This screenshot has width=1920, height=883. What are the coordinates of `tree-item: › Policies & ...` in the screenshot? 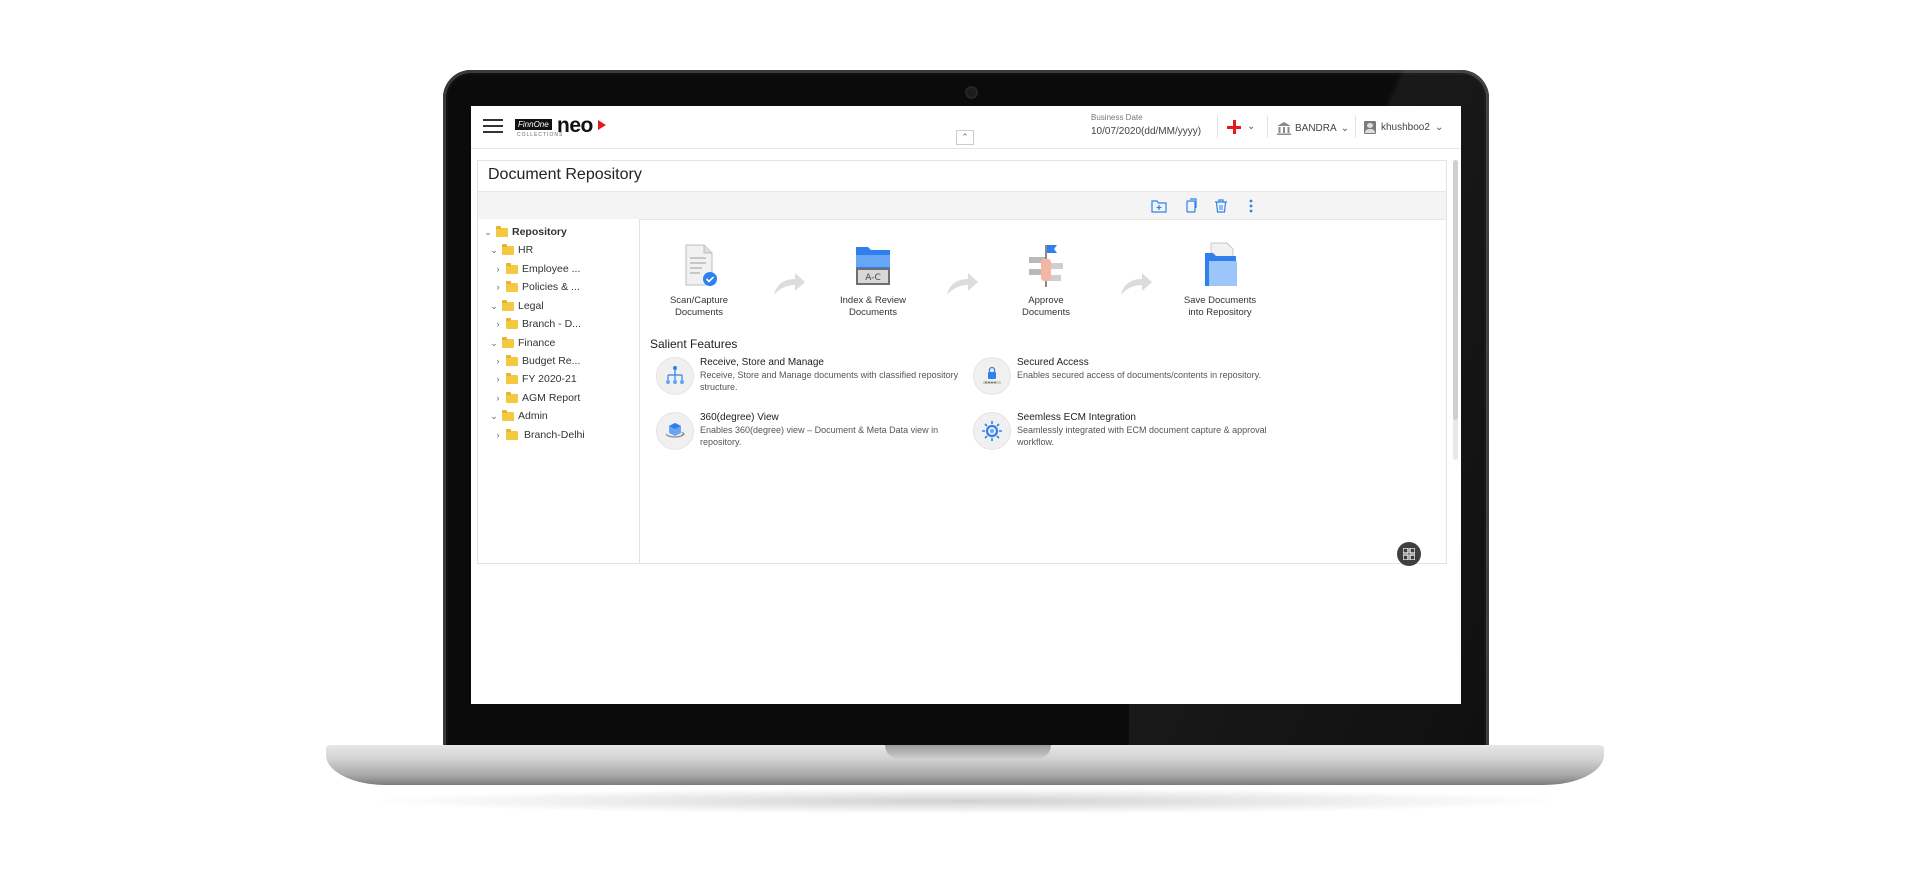 It's located at (537, 287).